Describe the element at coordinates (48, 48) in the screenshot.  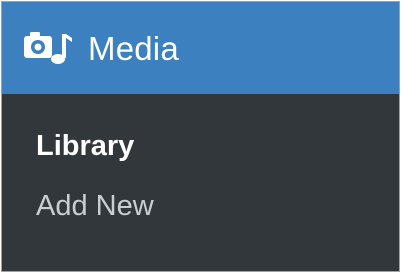
I see `media-icon` at that location.